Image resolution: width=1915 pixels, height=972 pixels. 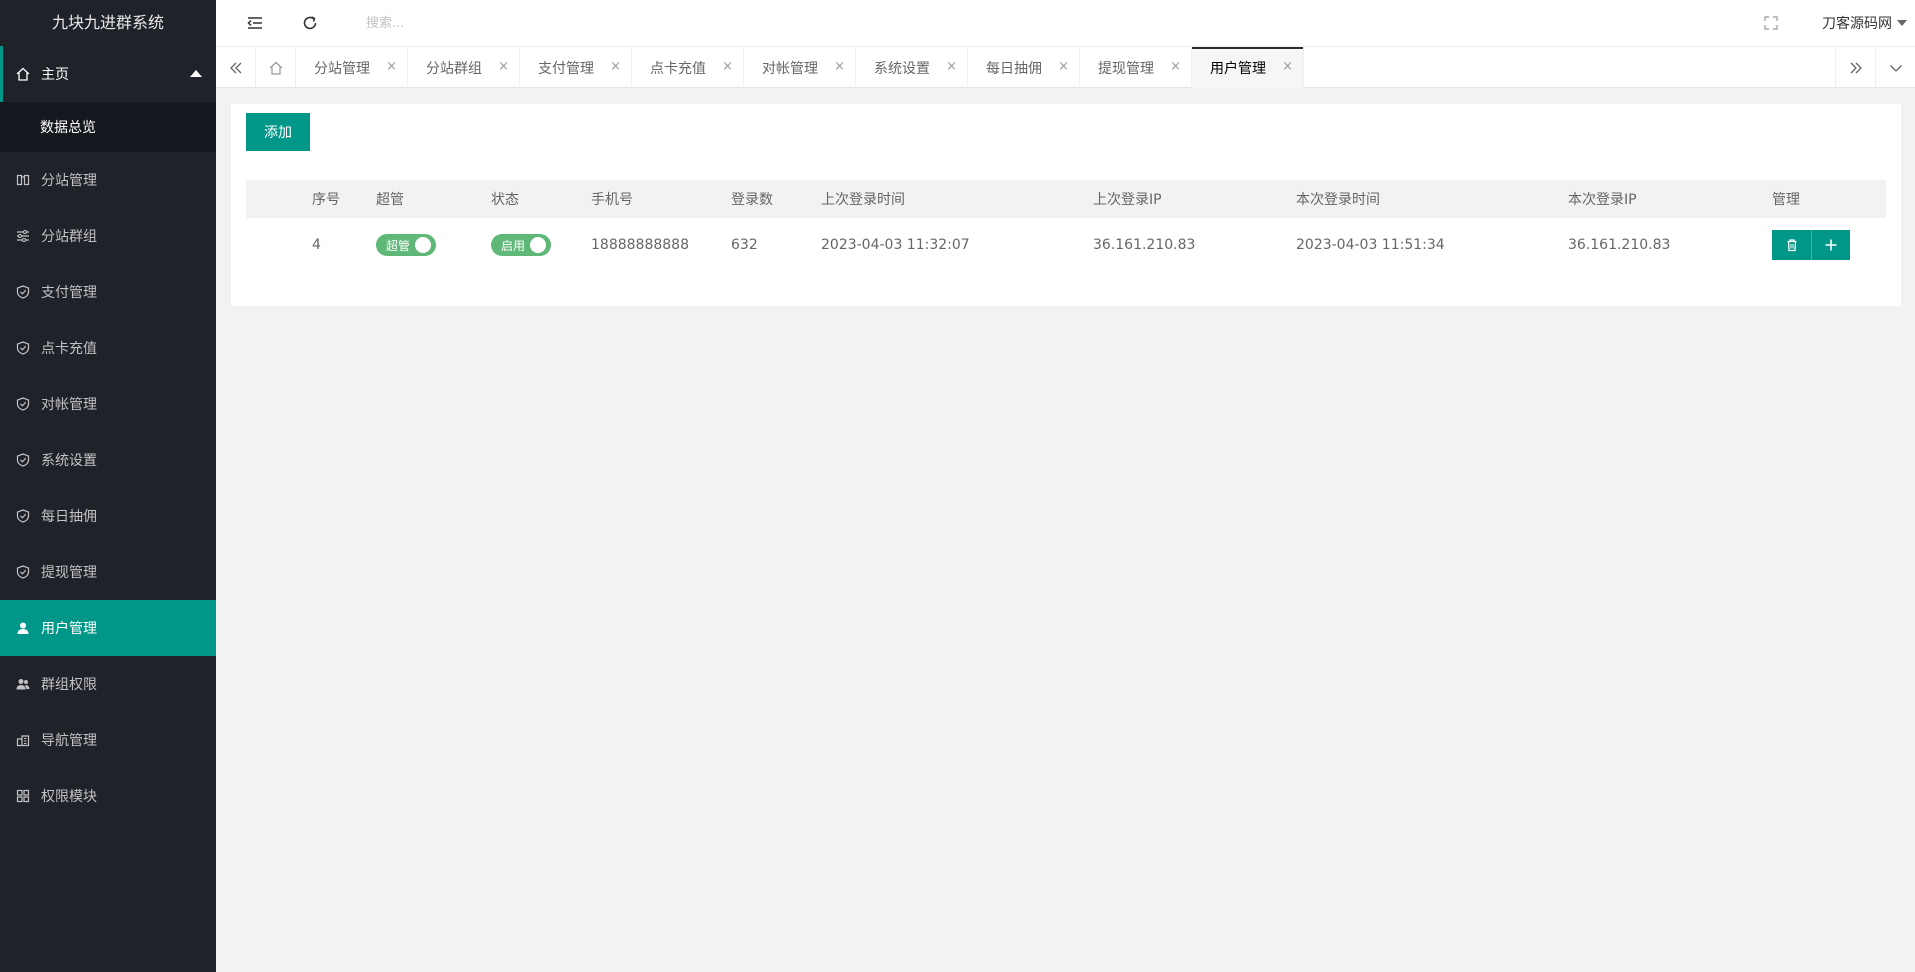 I want to click on col-status: 状态, so click(x=505, y=200).